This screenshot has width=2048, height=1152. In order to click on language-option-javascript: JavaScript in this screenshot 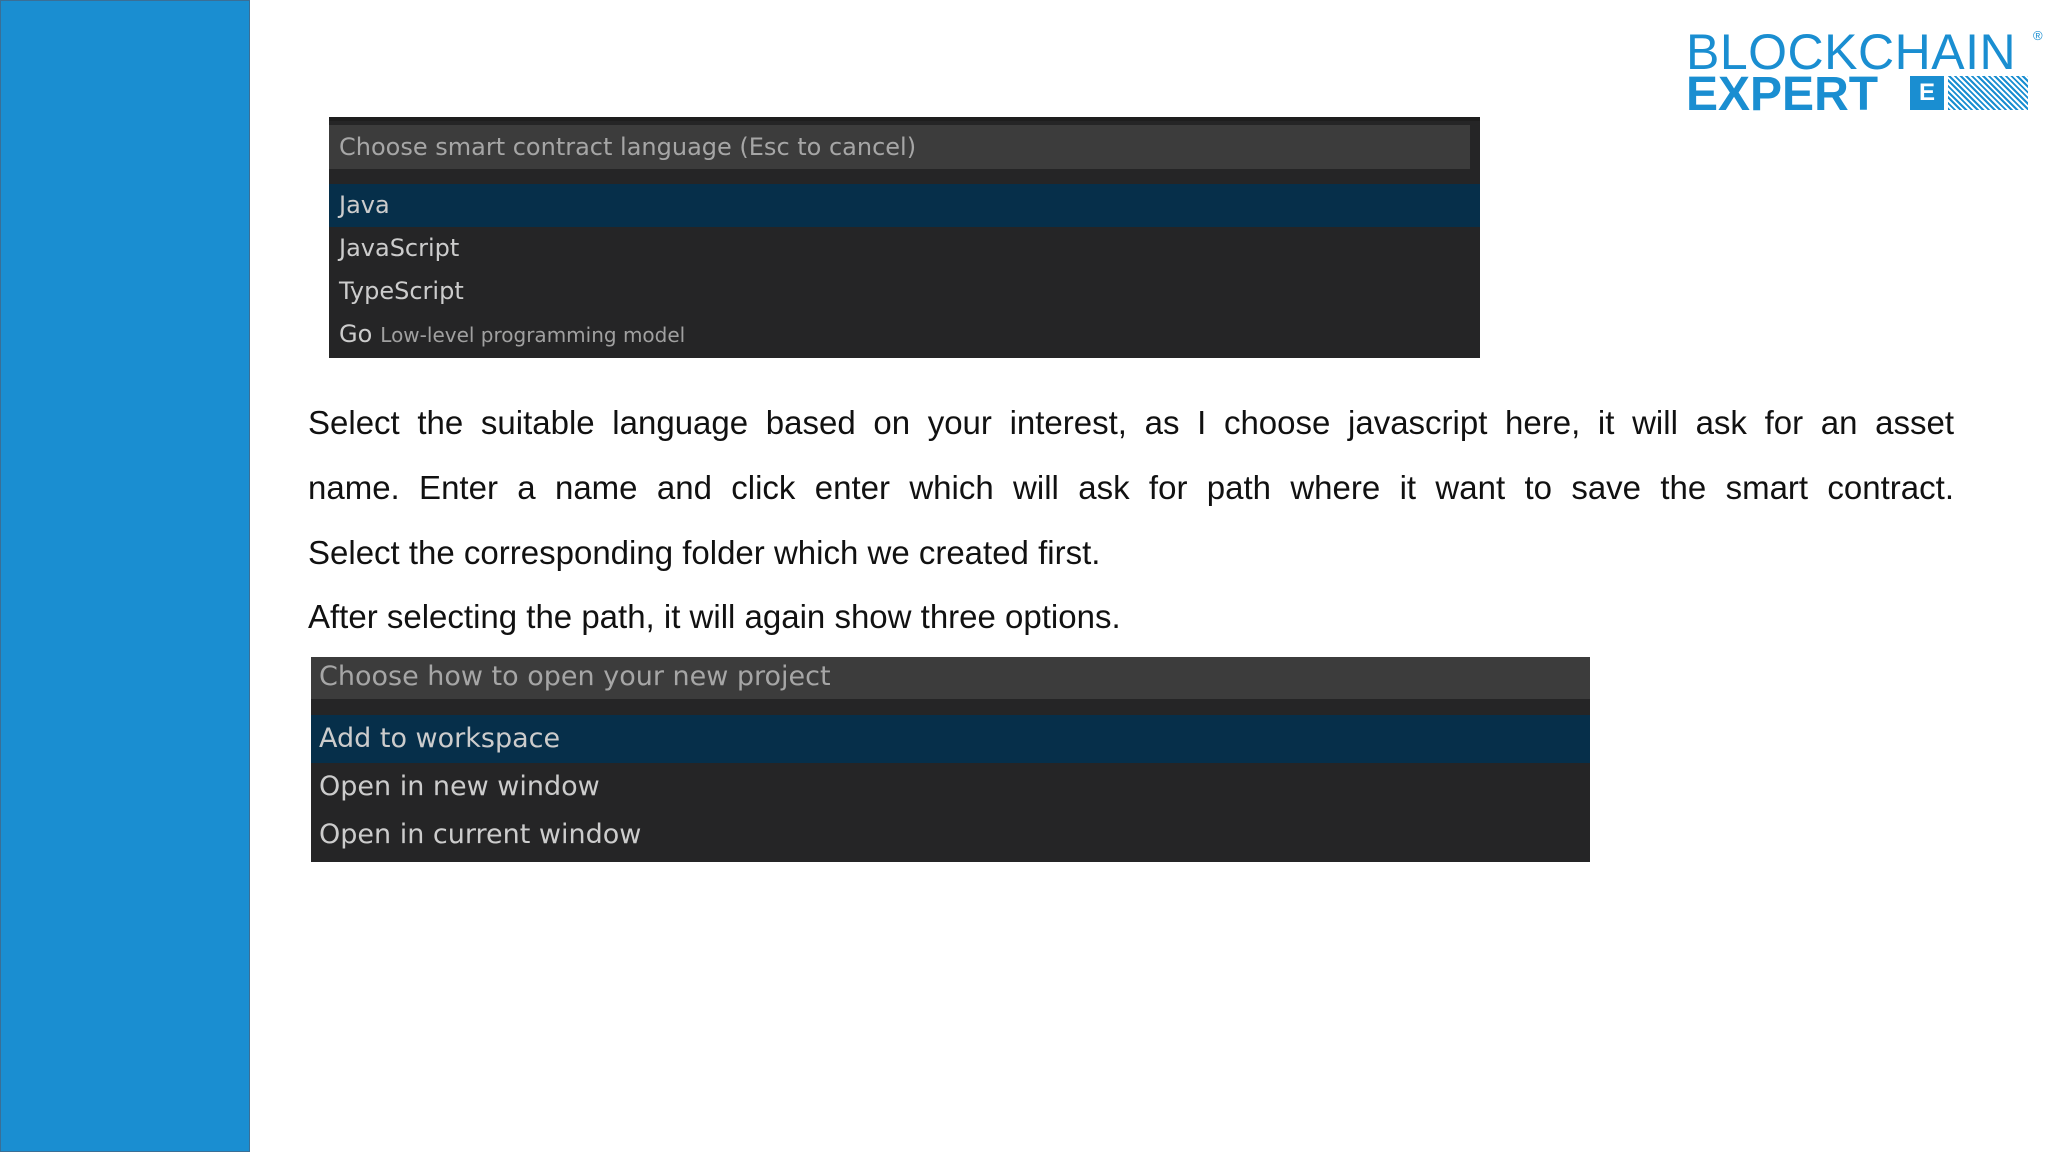, I will do `click(904, 248)`.